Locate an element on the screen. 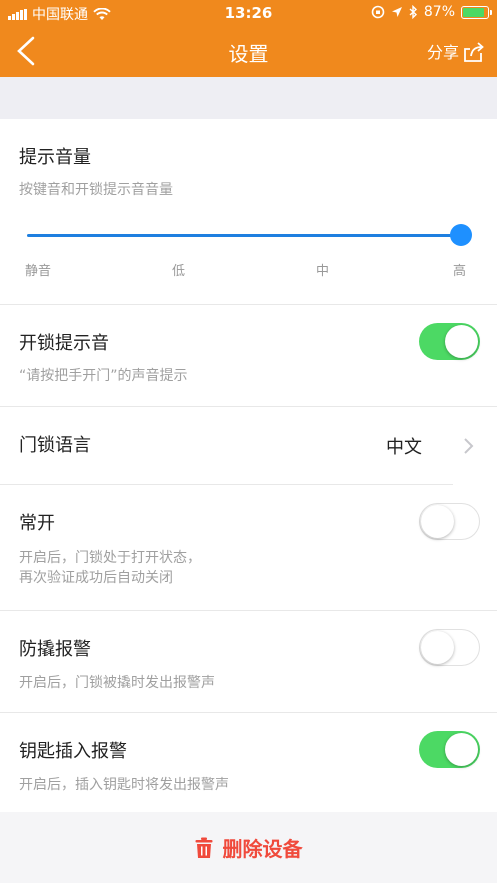 The height and width of the screenshot is (883, 497). volume-tick-high: 高 is located at coordinates (460, 271).